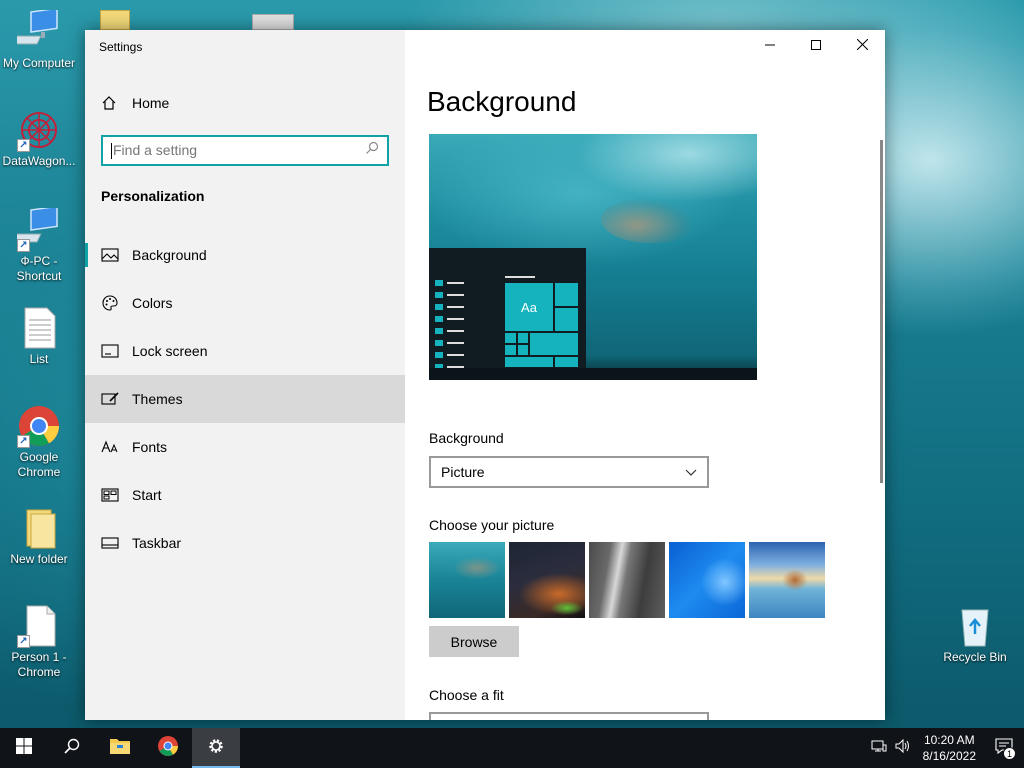 The width and height of the screenshot is (1024, 768). What do you see at coordinates (707, 580) in the screenshot?
I see `picture-thumbnail-windows` at bounding box center [707, 580].